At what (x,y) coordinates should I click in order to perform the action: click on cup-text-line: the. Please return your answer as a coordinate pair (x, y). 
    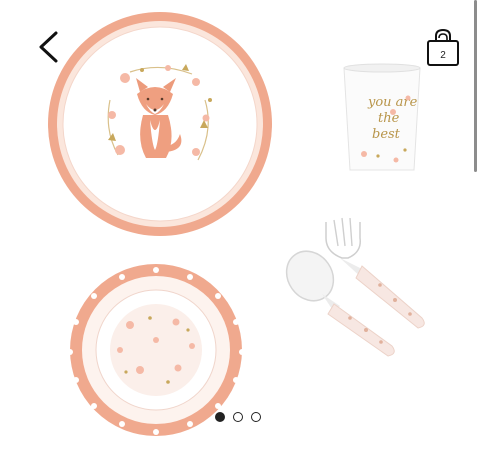
    Looking at the image, I should click on (389, 118).